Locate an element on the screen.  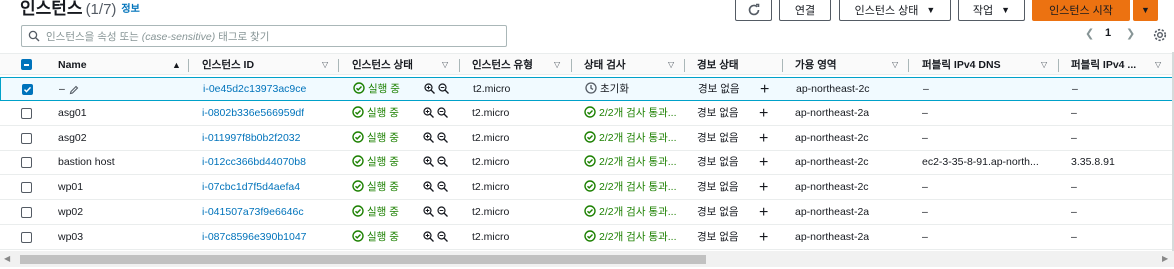
selection-count: (1/7) is located at coordinates (101, 9).